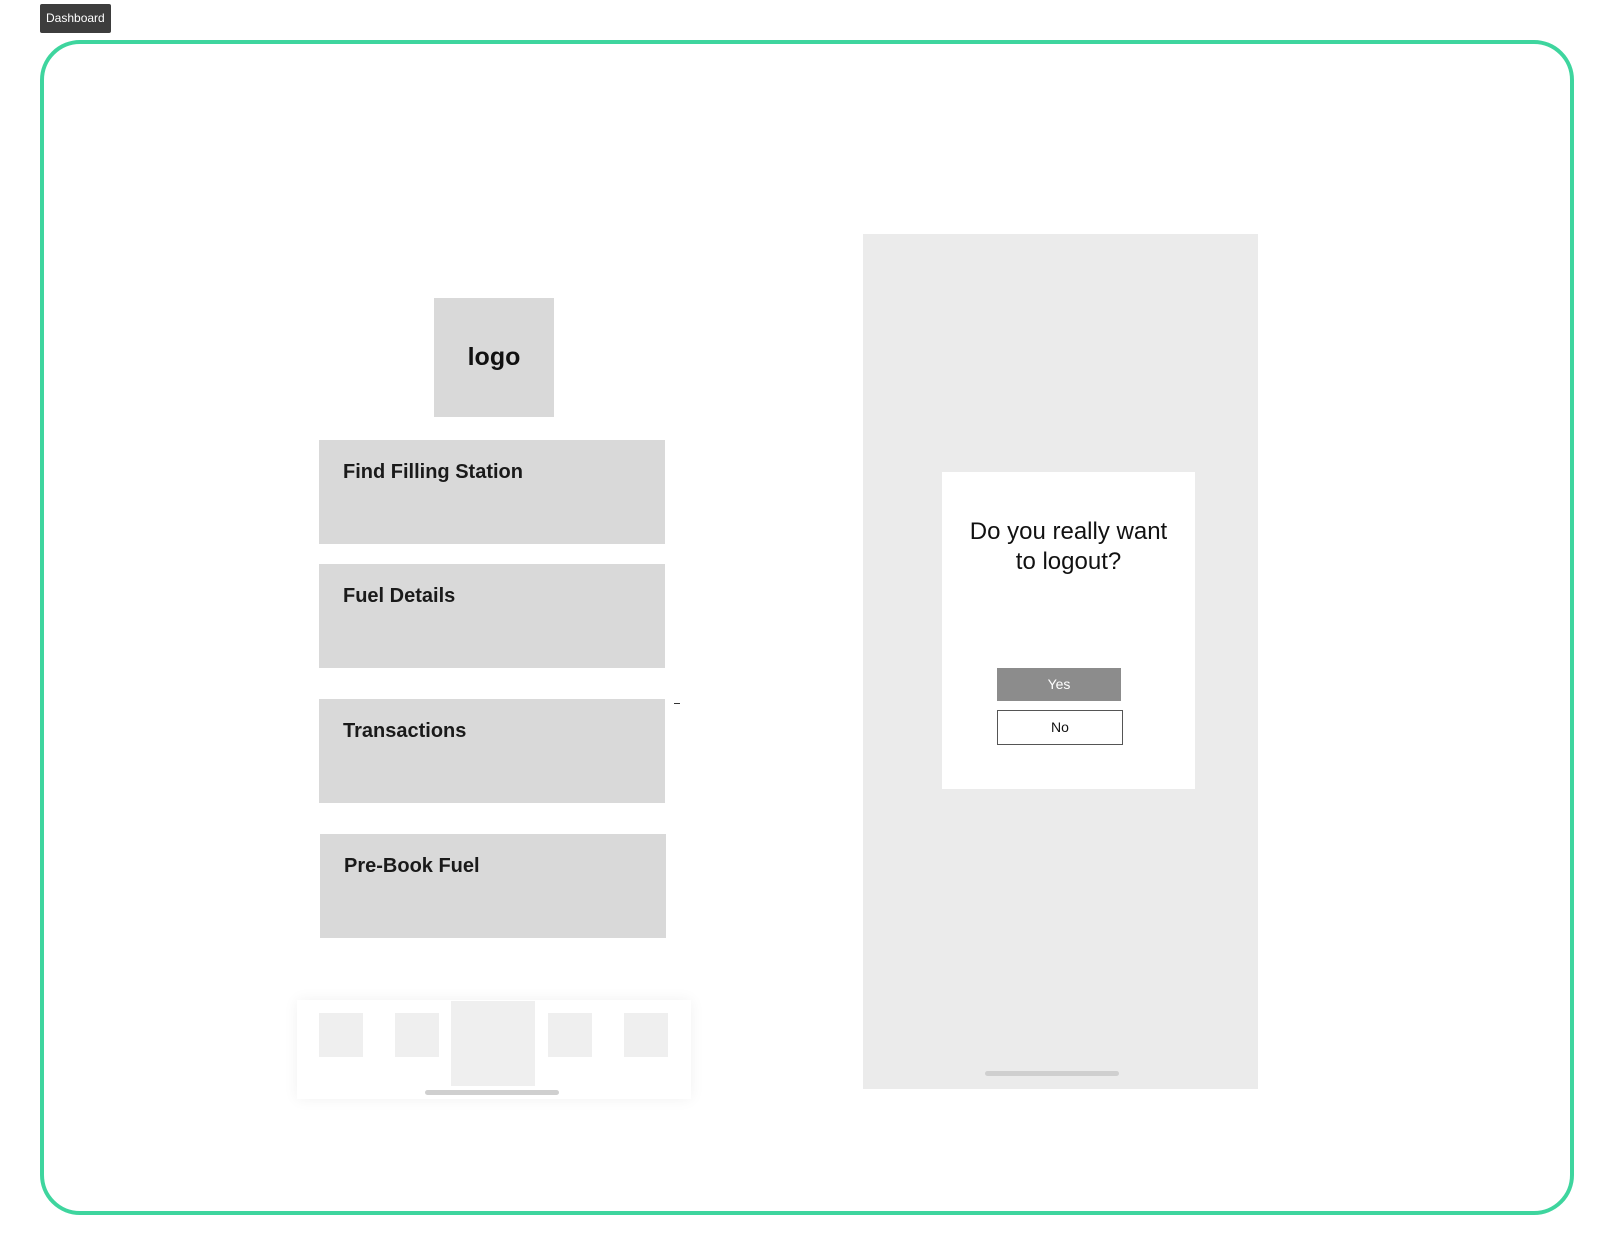 This screenshot has height=1252, width=1612. What do you see at coordinates (1059, 684) in the screenshot?
I see `yes-button: Yes` at bounding box center [1059, 684].